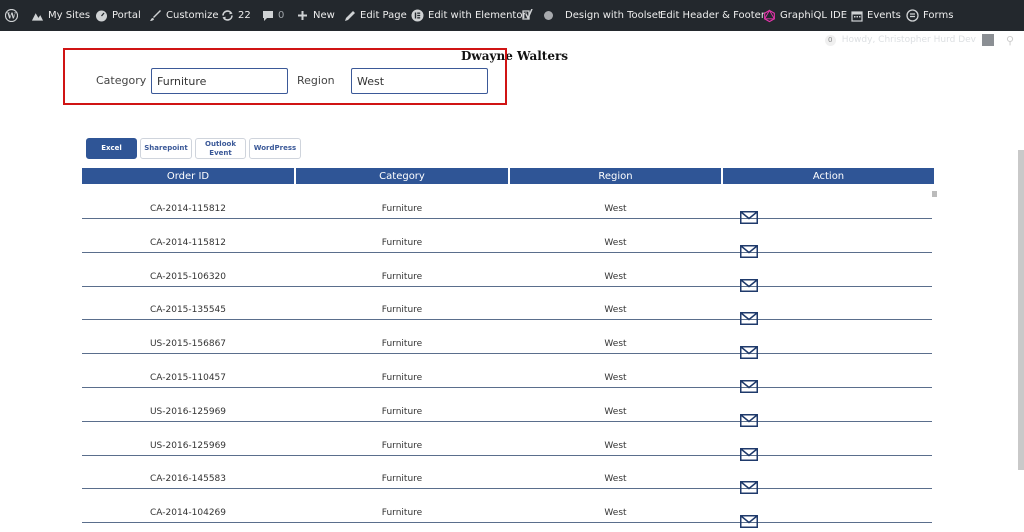 This screenshot has height=532, width=1024. I want to click on table-row: US-2015-156867 Furniture West, so click(507, 339).